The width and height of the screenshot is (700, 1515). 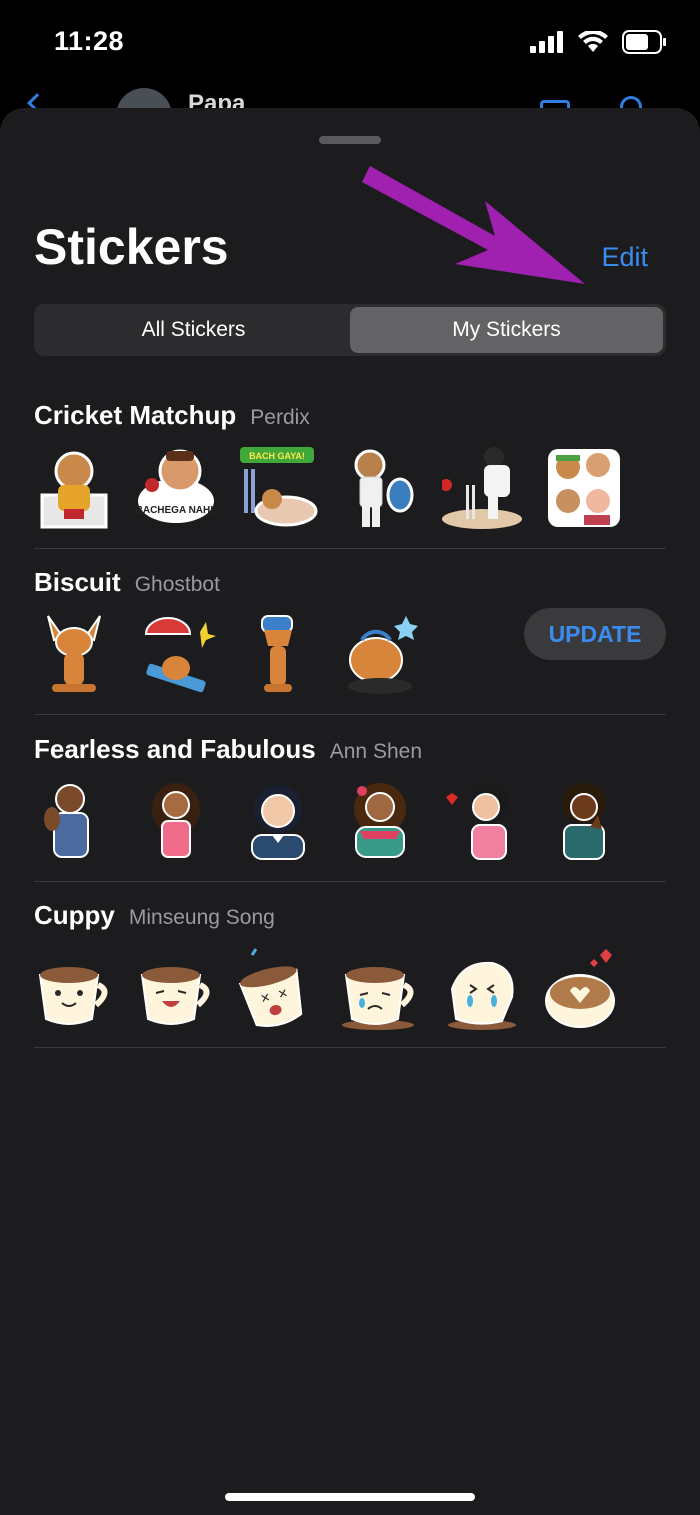 I want to click on page-title: Stickers, so click(x=131, y=247).